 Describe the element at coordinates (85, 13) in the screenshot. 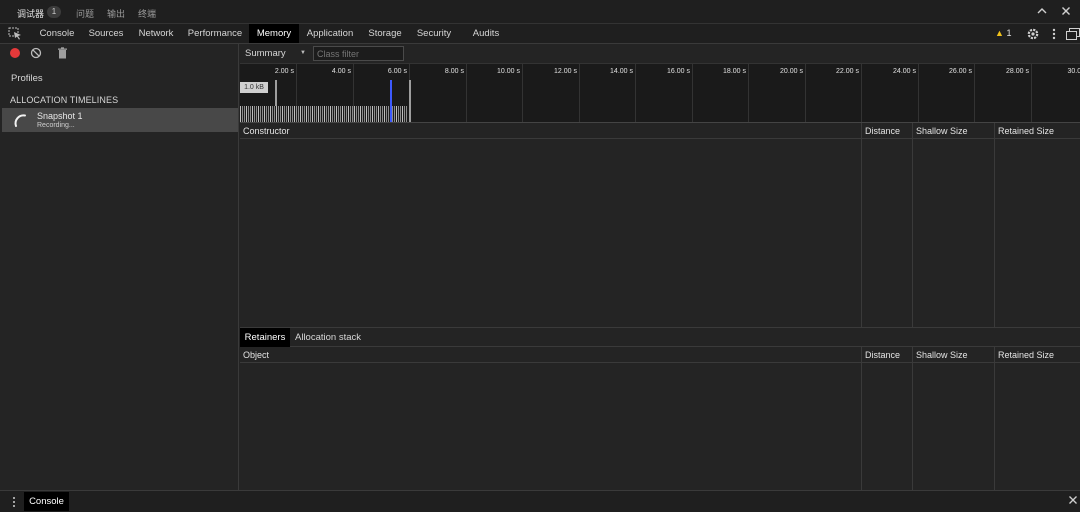

I see `tab-problems: 问题` at that location.